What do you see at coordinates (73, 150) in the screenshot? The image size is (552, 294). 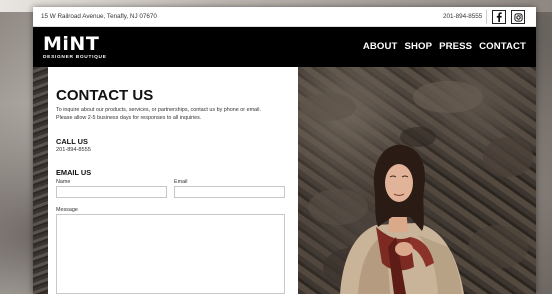 I see `call-us-number: 201-894-8555` at bounding box center [73, 150].